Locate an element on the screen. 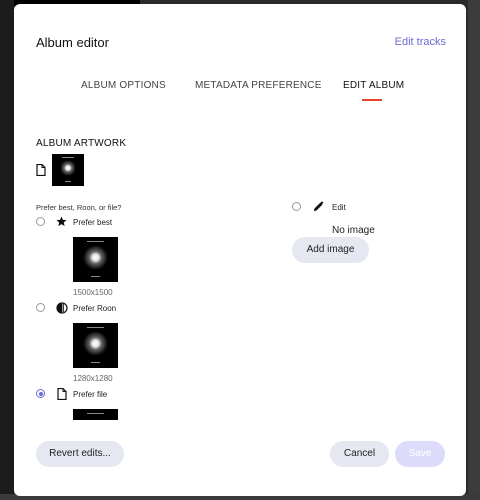  prefer-file-label: Prefer file is located at coordinates (90, 394).